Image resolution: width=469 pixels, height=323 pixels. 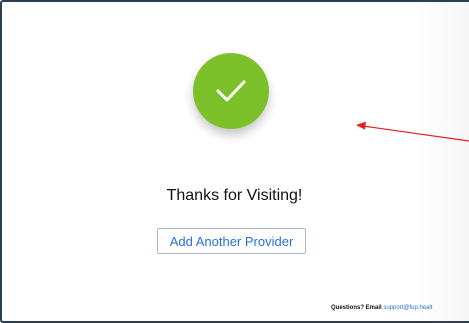 What do you see at coordinates (407, 308) in the screenshot?
I see `support-email-link: support@fup.healt` at bounding box center [407, 308].